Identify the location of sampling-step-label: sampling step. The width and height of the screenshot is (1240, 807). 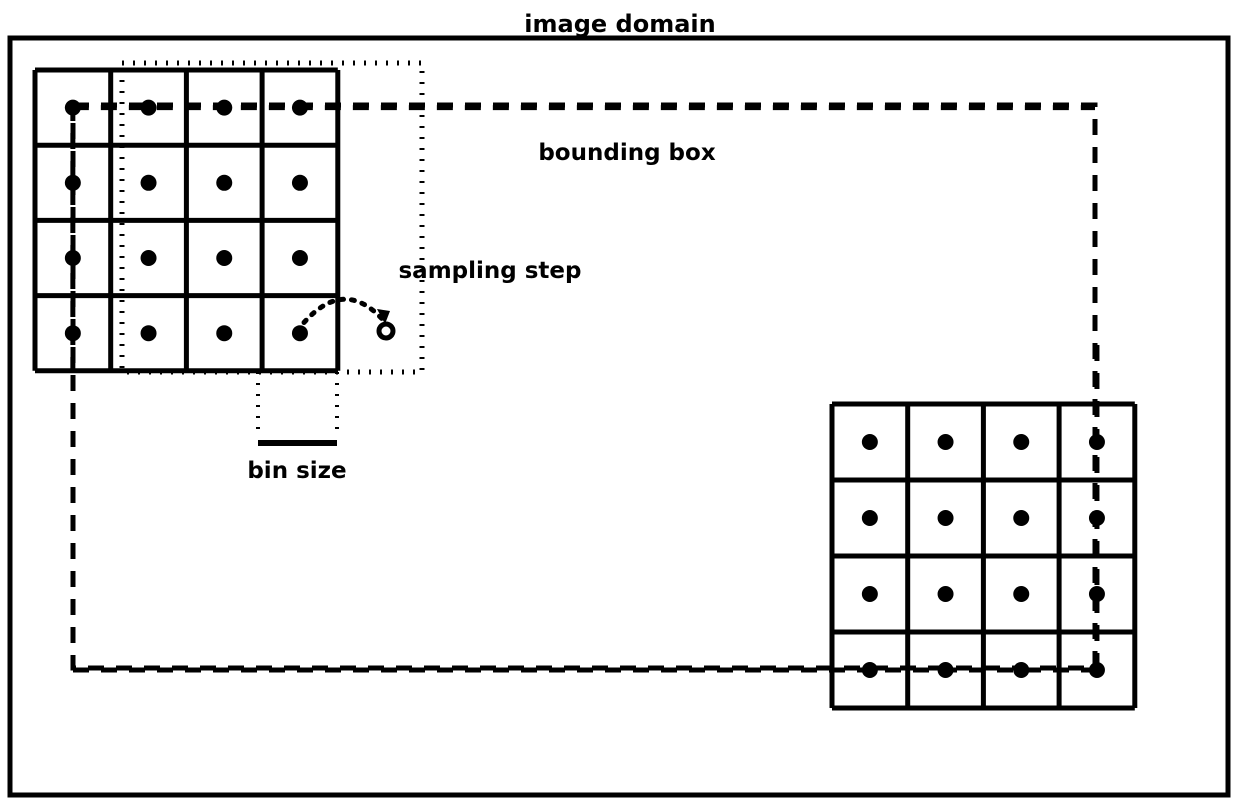
(489, 271).